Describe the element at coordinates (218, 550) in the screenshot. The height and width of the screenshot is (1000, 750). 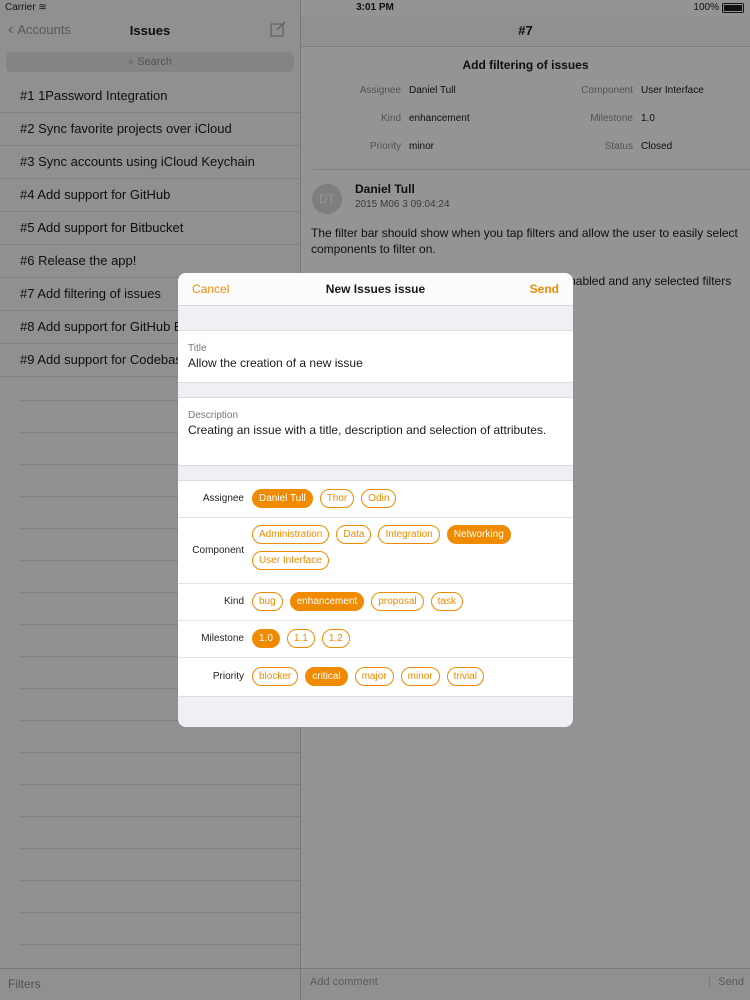
I see `attribute-label: Component` at that location.